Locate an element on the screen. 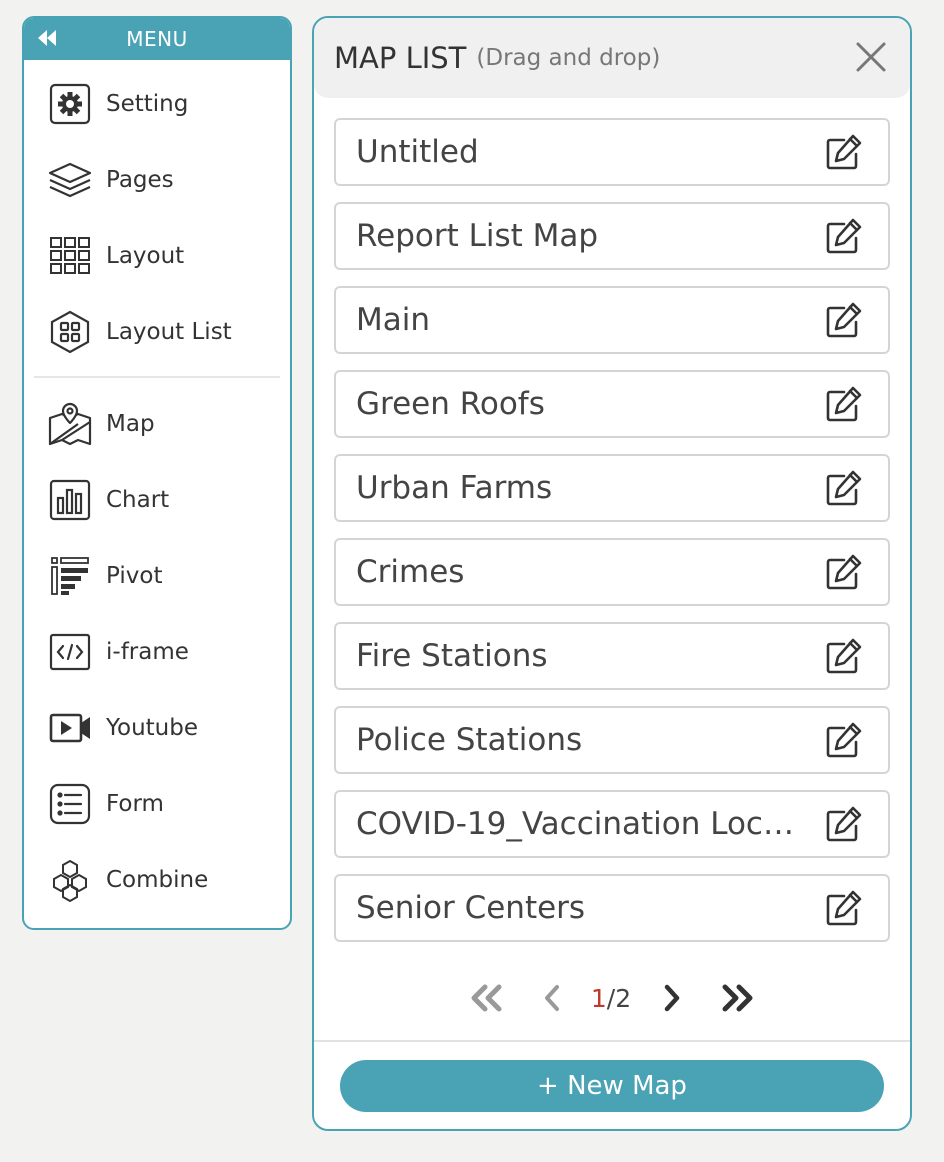  menu-item-label: Setting is located at coordinates (147, 104).